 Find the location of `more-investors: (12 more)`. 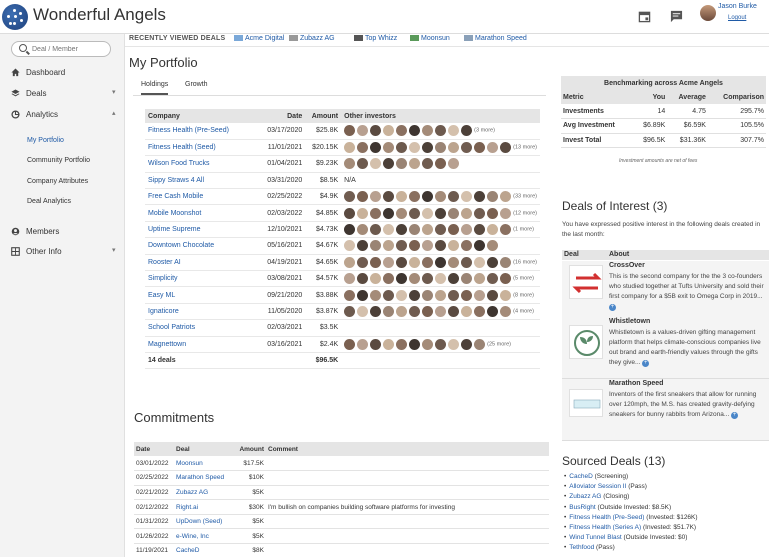

more-investors: (12 more) is located at coordinates (525, 213).